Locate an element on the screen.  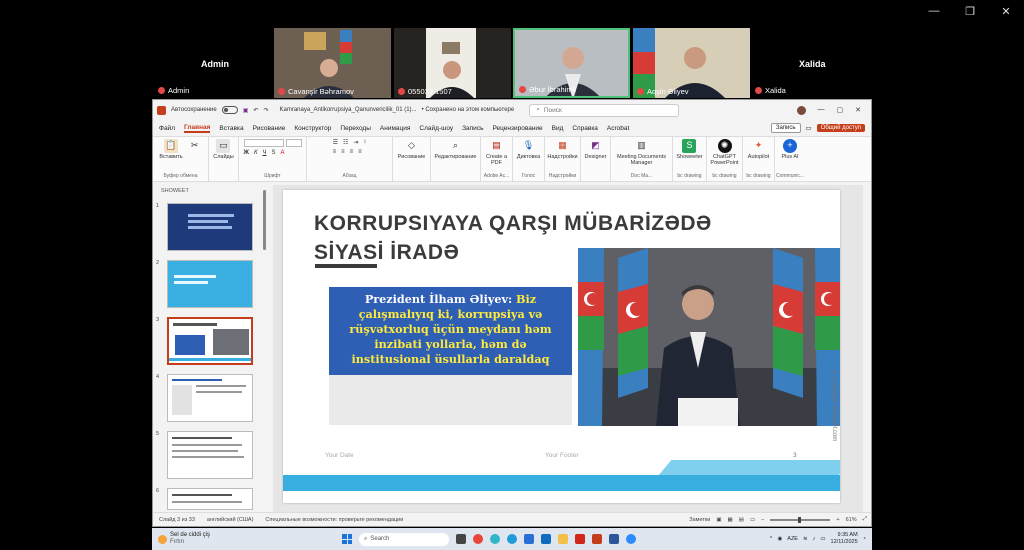
edge-icon is located at coordinates (512, 539).